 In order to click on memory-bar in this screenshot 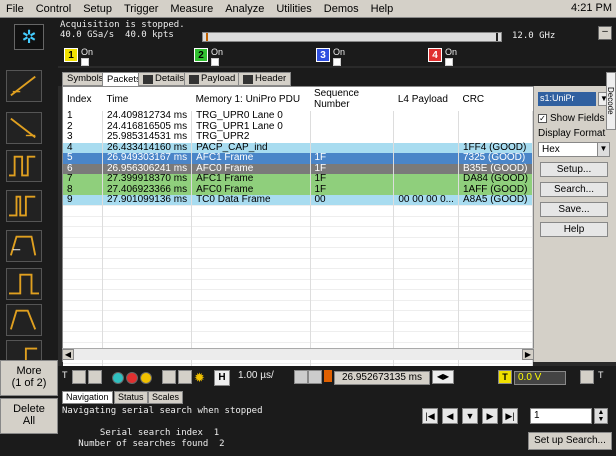, I will do `click(352, 37)`.